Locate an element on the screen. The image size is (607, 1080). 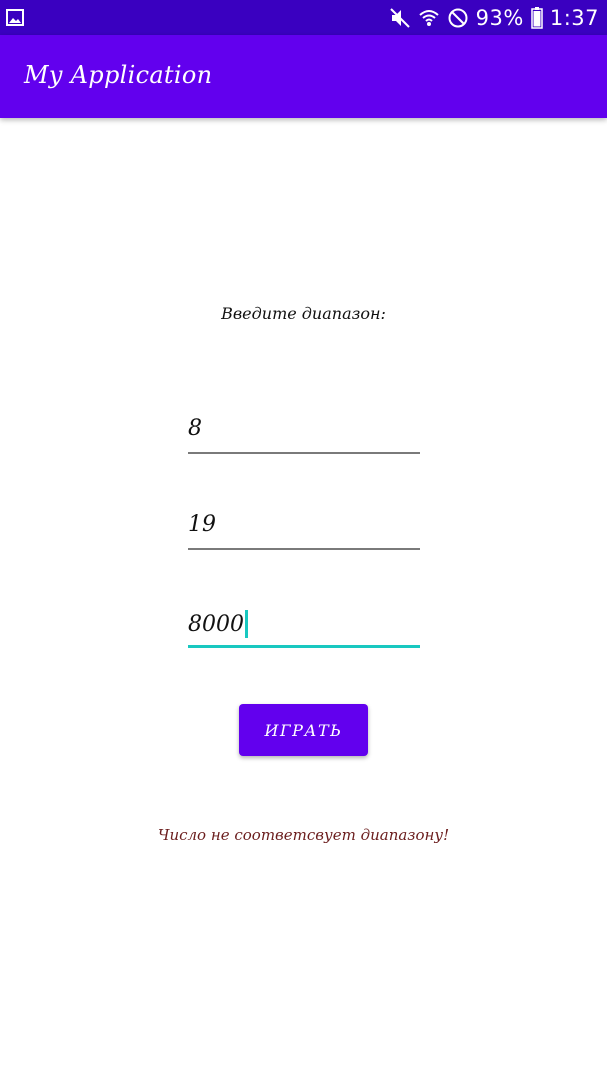
text-cursor is located at coordinates (246, 624).